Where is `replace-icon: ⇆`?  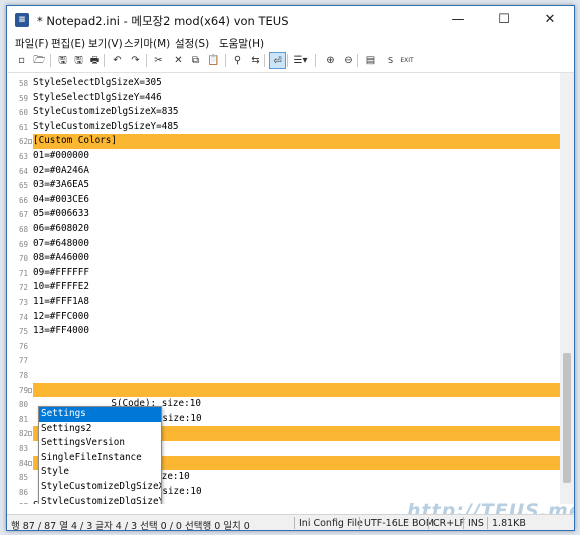
replace-icon: ⇆ is located at coordinates (255, 60).